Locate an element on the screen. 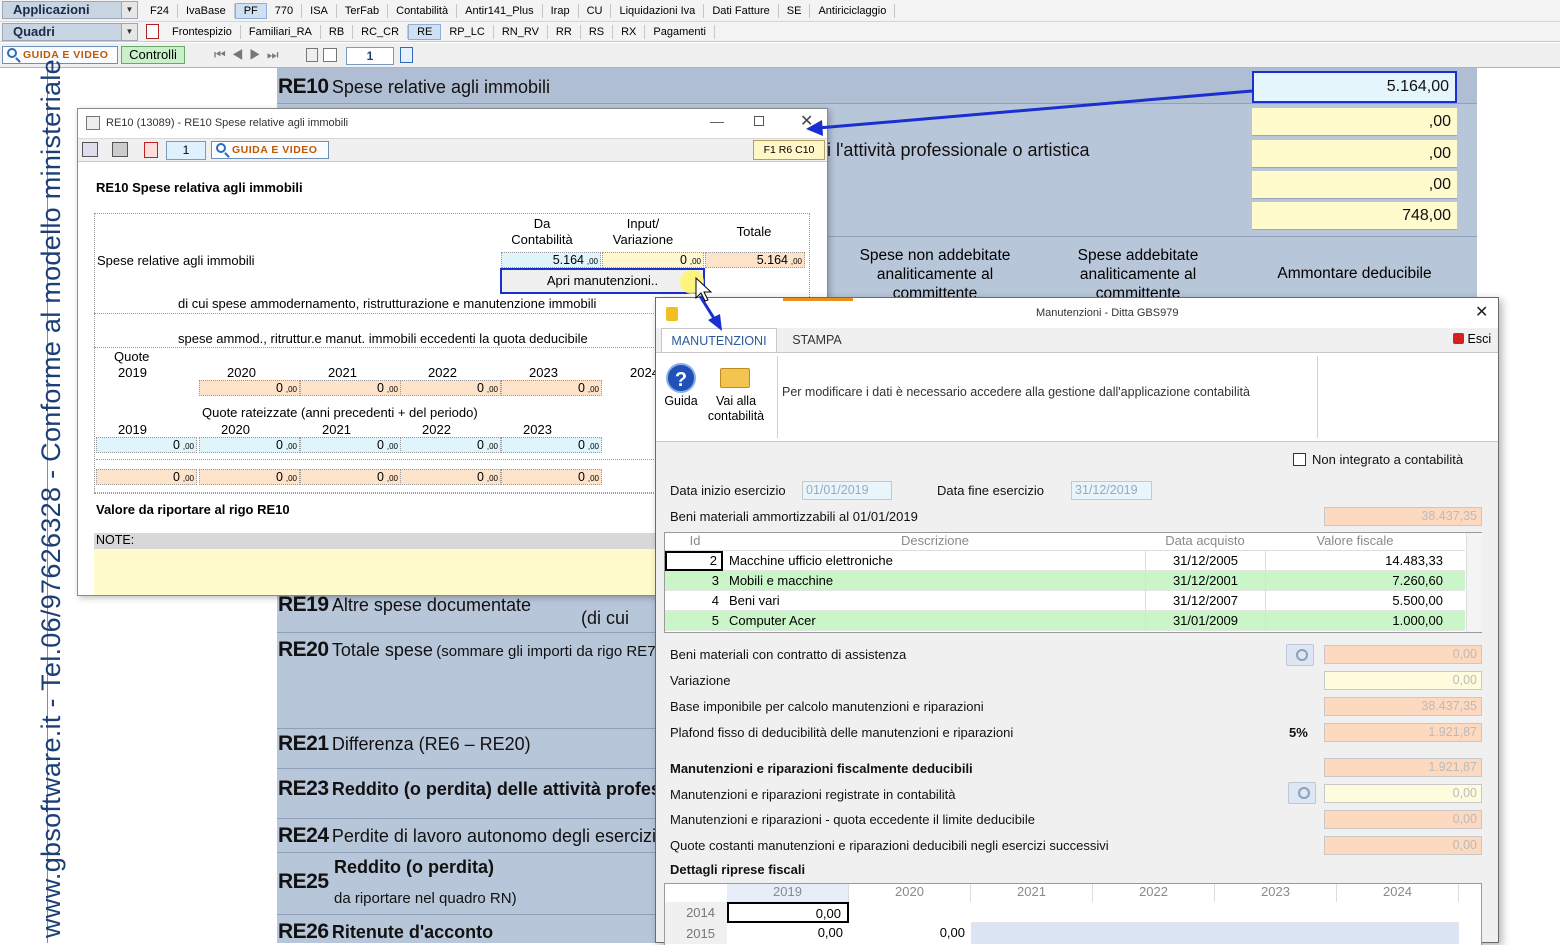 Image resolution: width=1560 pixels, height=945 pixels. quadri-combo: Quadri ▼ is located at coordinates (70, 32).